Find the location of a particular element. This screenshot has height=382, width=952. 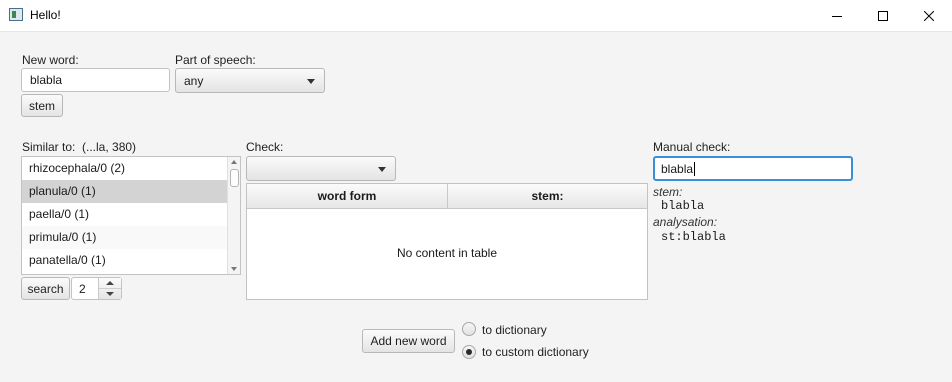

stem-value: blabla is located at coordinates (683, 206).